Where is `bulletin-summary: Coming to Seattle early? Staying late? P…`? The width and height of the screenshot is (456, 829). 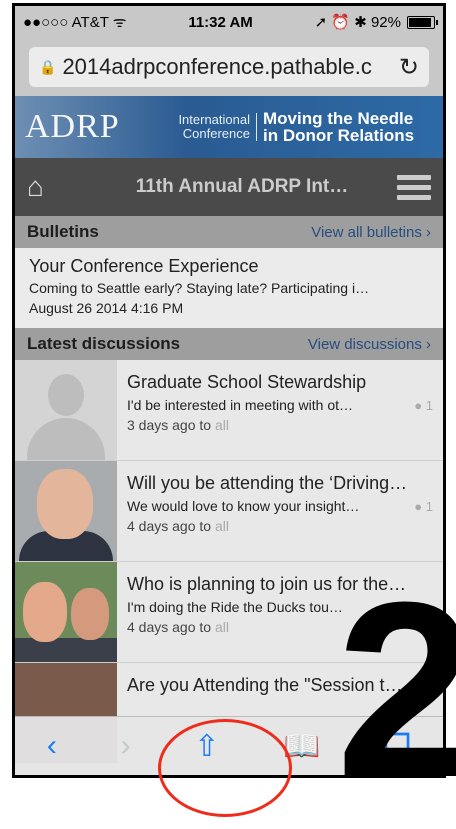
bulletin-summary: Coming to Seattle early? Staying late? P… is located at coordinates (199, 288).